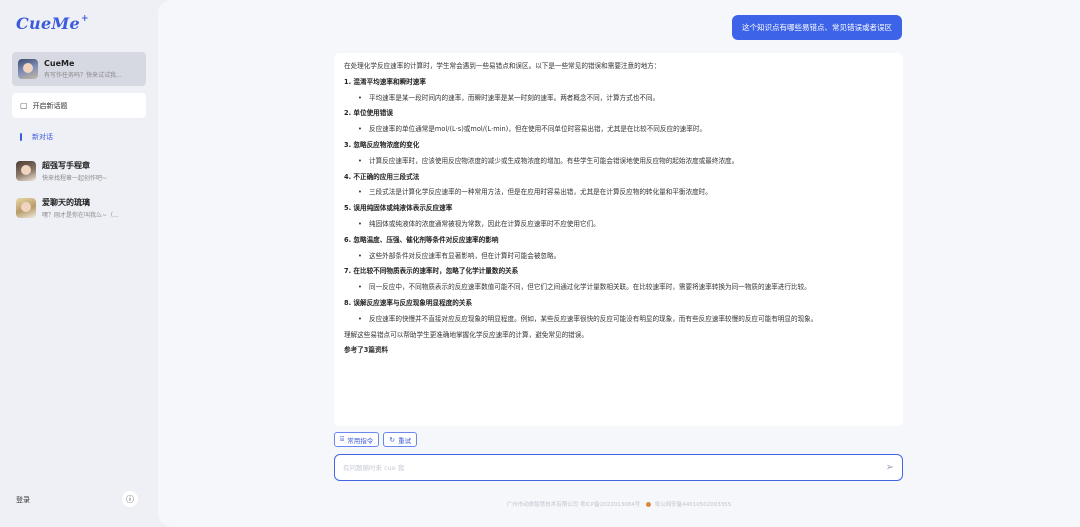  What do you see at coordinates (625, 225) in the screenshot?
I see `answer-bullet: 纯固体或纯液体的浓度通常被视为常数，因此在计算反应速率时不应使用它们。` at bounding box center [625, 225].